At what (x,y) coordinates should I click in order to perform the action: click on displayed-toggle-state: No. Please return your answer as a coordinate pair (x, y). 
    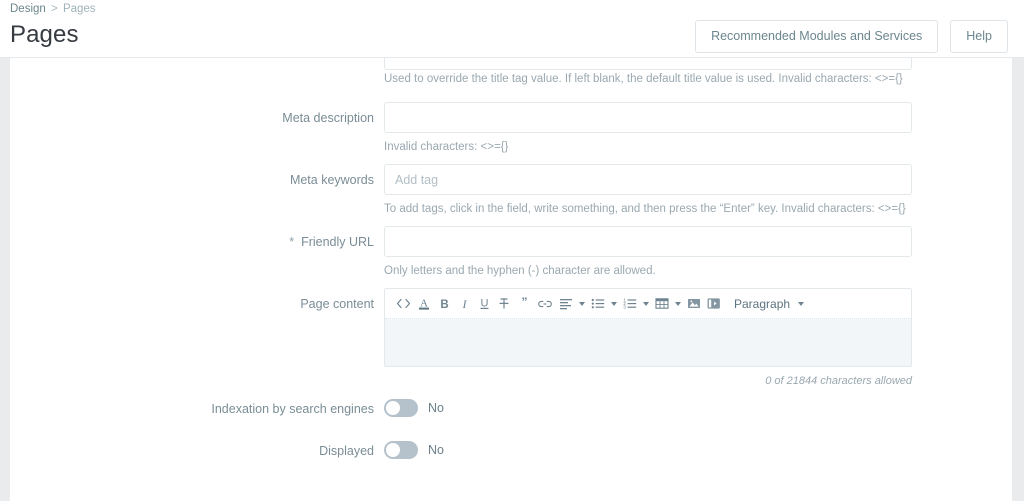
    Looking at the image, I should click on (436, 450).